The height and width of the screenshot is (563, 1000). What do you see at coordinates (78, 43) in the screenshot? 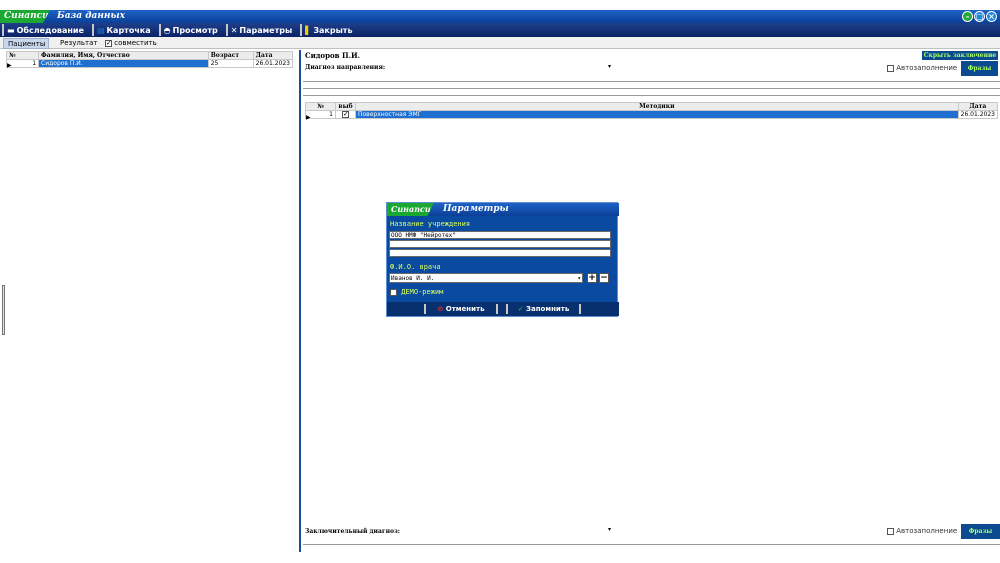
I see `tab-result: Результат` at bounding box center [78, 43].